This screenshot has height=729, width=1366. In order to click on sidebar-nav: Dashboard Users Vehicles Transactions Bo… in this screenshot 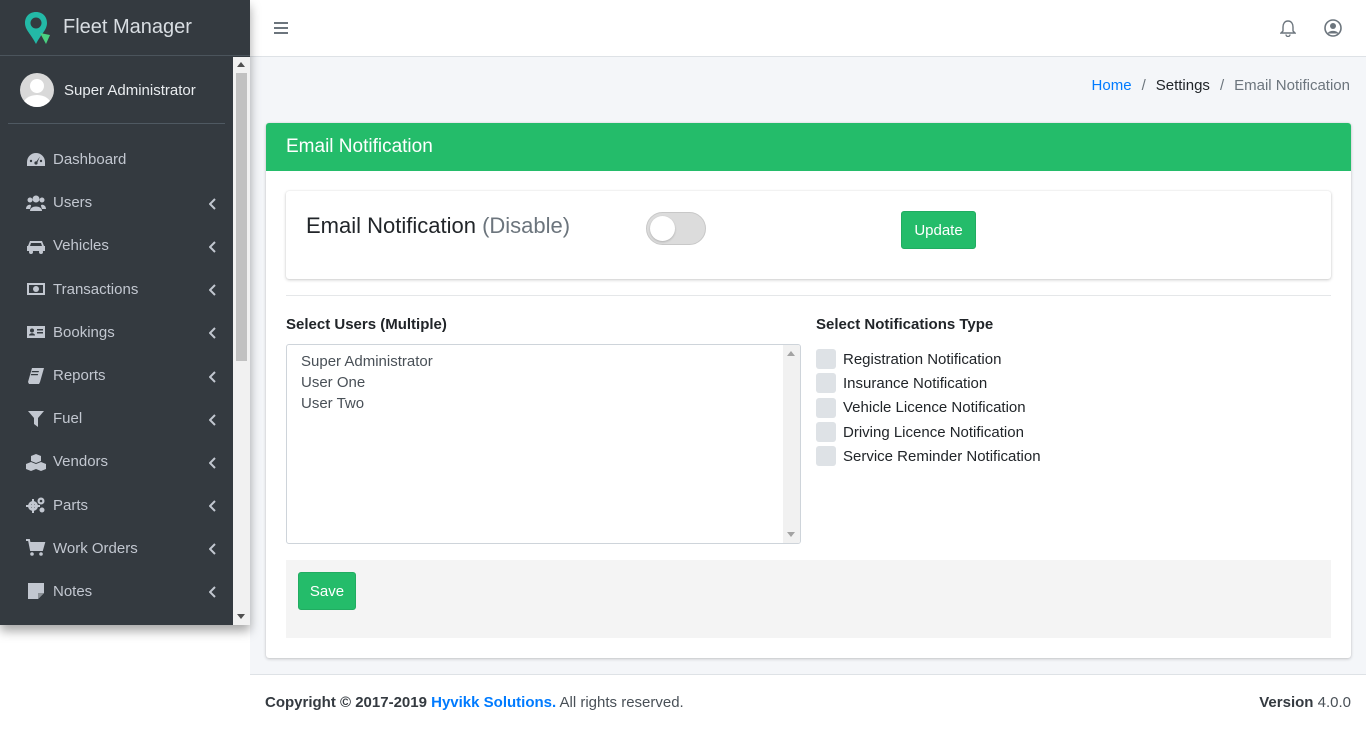, I will do `click(116, 368)`.